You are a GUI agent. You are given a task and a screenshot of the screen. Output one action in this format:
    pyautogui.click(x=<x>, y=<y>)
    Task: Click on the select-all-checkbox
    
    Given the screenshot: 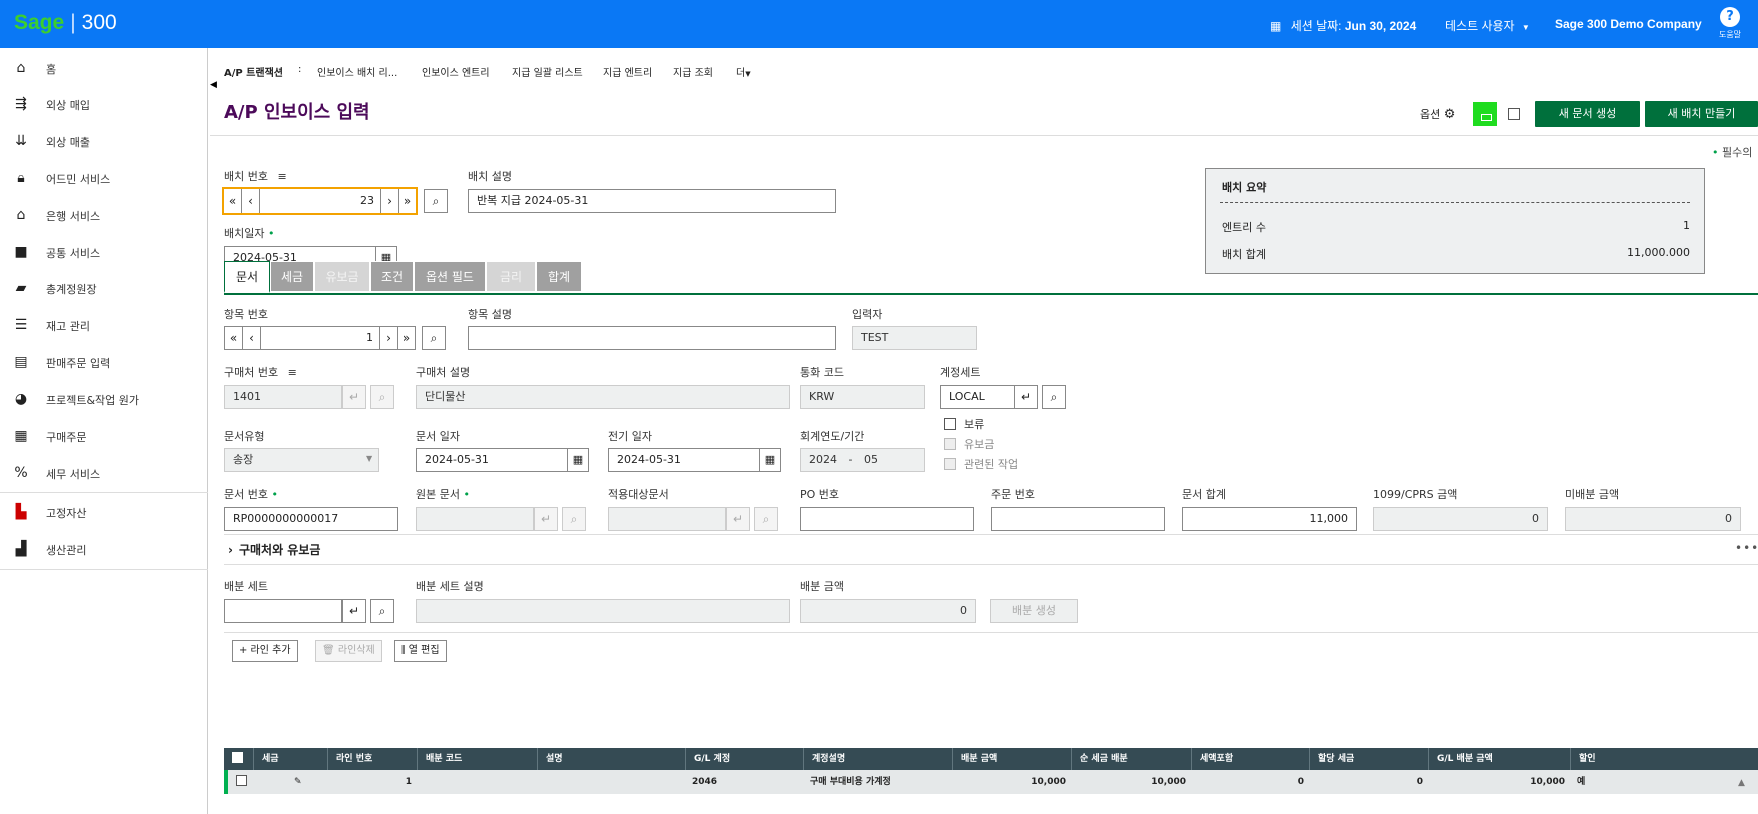 What is the action you would take?
    pyautogui.click(x=237, y=757)
    